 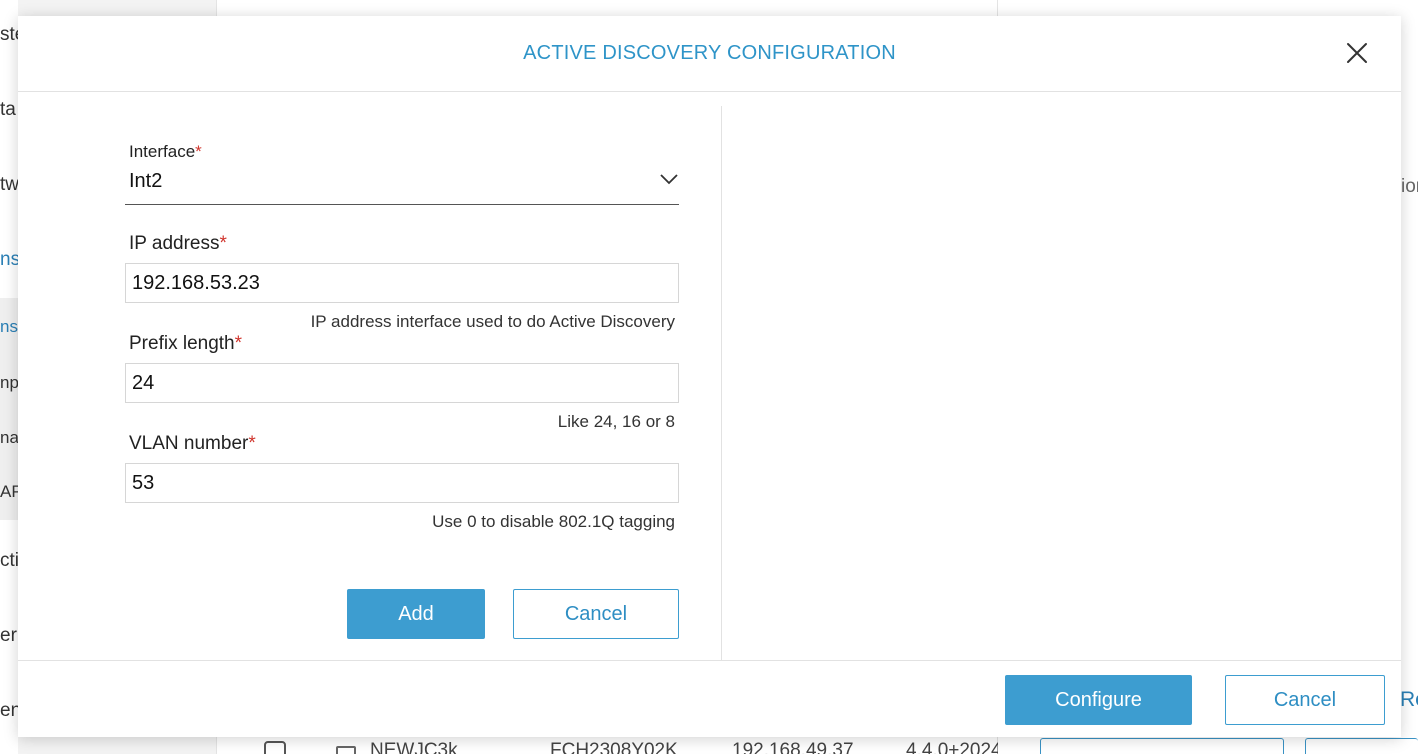 I want to click on vlan-number-label: VLAN number*, so click(x=192, y=443).